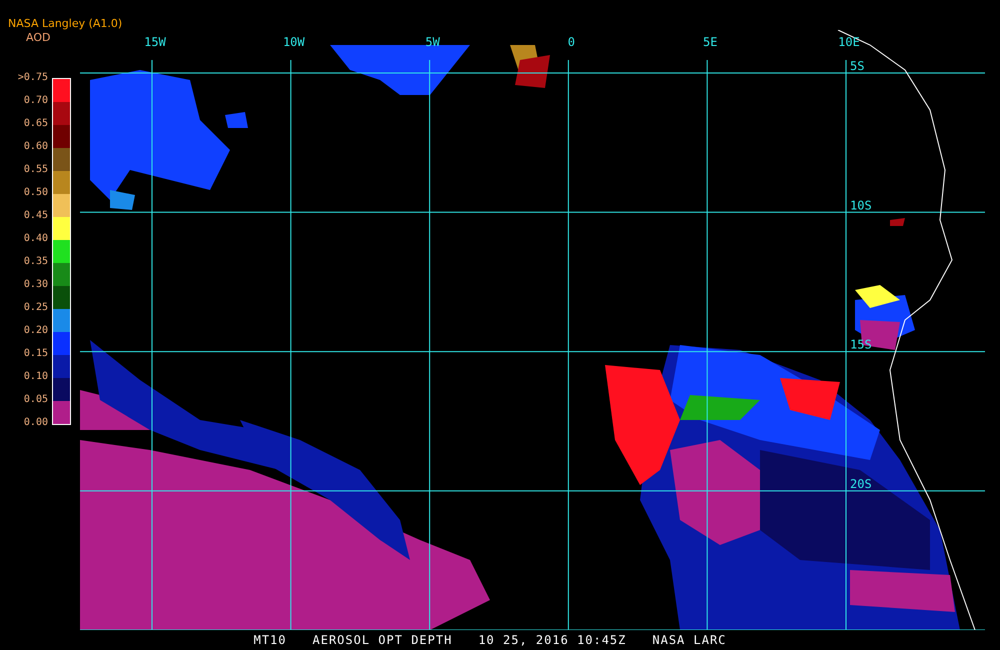 The image size is (1000, 650). What do you see at coordinates (36, 101) in the screenshot?
I see `legend-label: 0.70` at bounding box center [36, 101].